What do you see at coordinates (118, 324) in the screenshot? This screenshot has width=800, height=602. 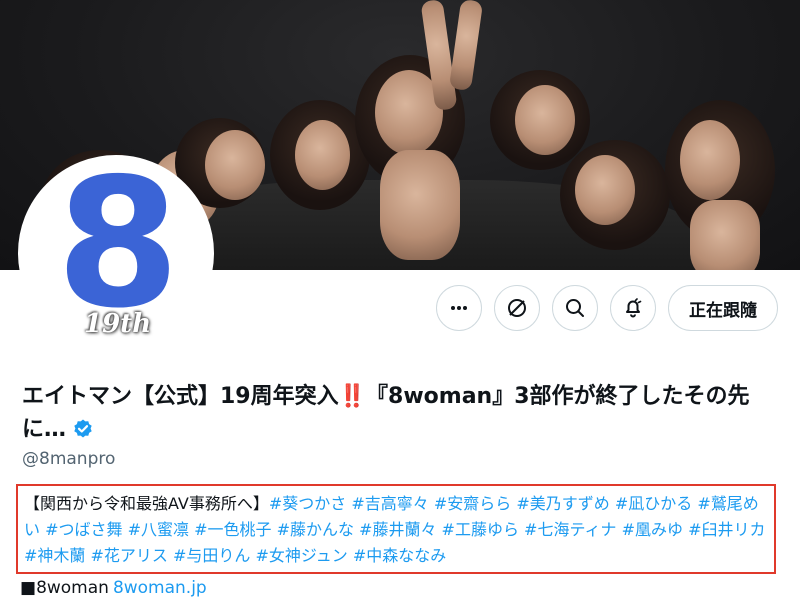 I see `avatar-badge: 19th` at bounding box center [118, 324].